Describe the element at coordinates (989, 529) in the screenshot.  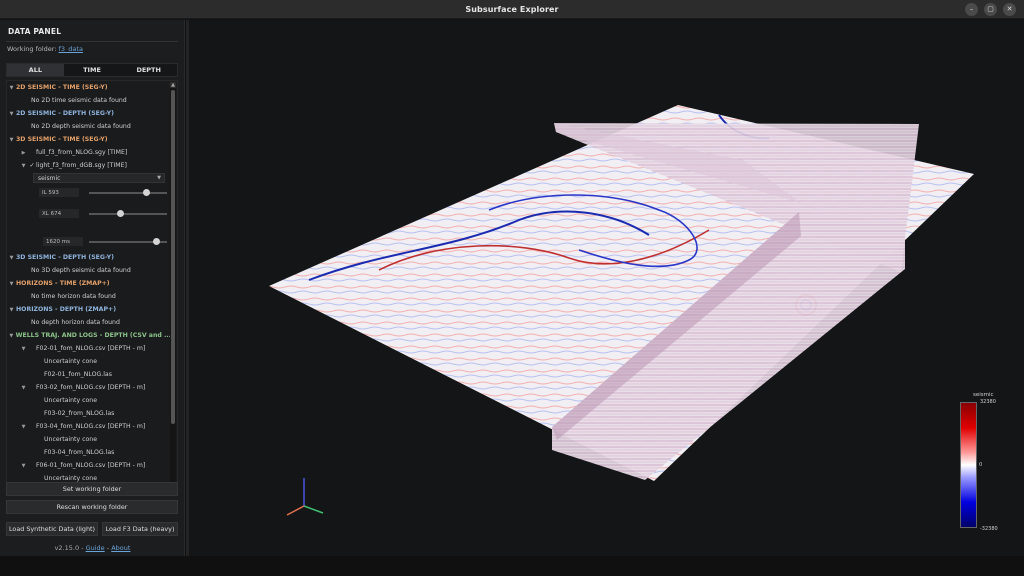
I see `colorbar-min: -32380` at that location.